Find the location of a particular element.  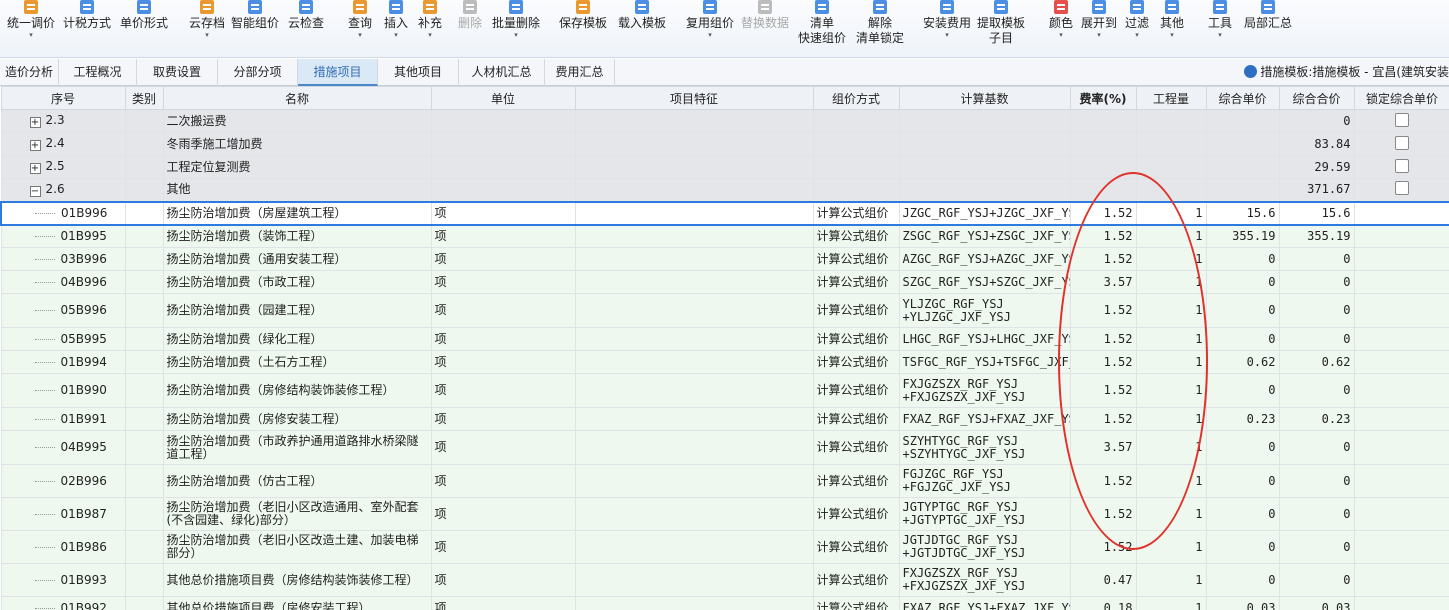

column-header-7: 费率(%) is located at coordinates (1103, 98).